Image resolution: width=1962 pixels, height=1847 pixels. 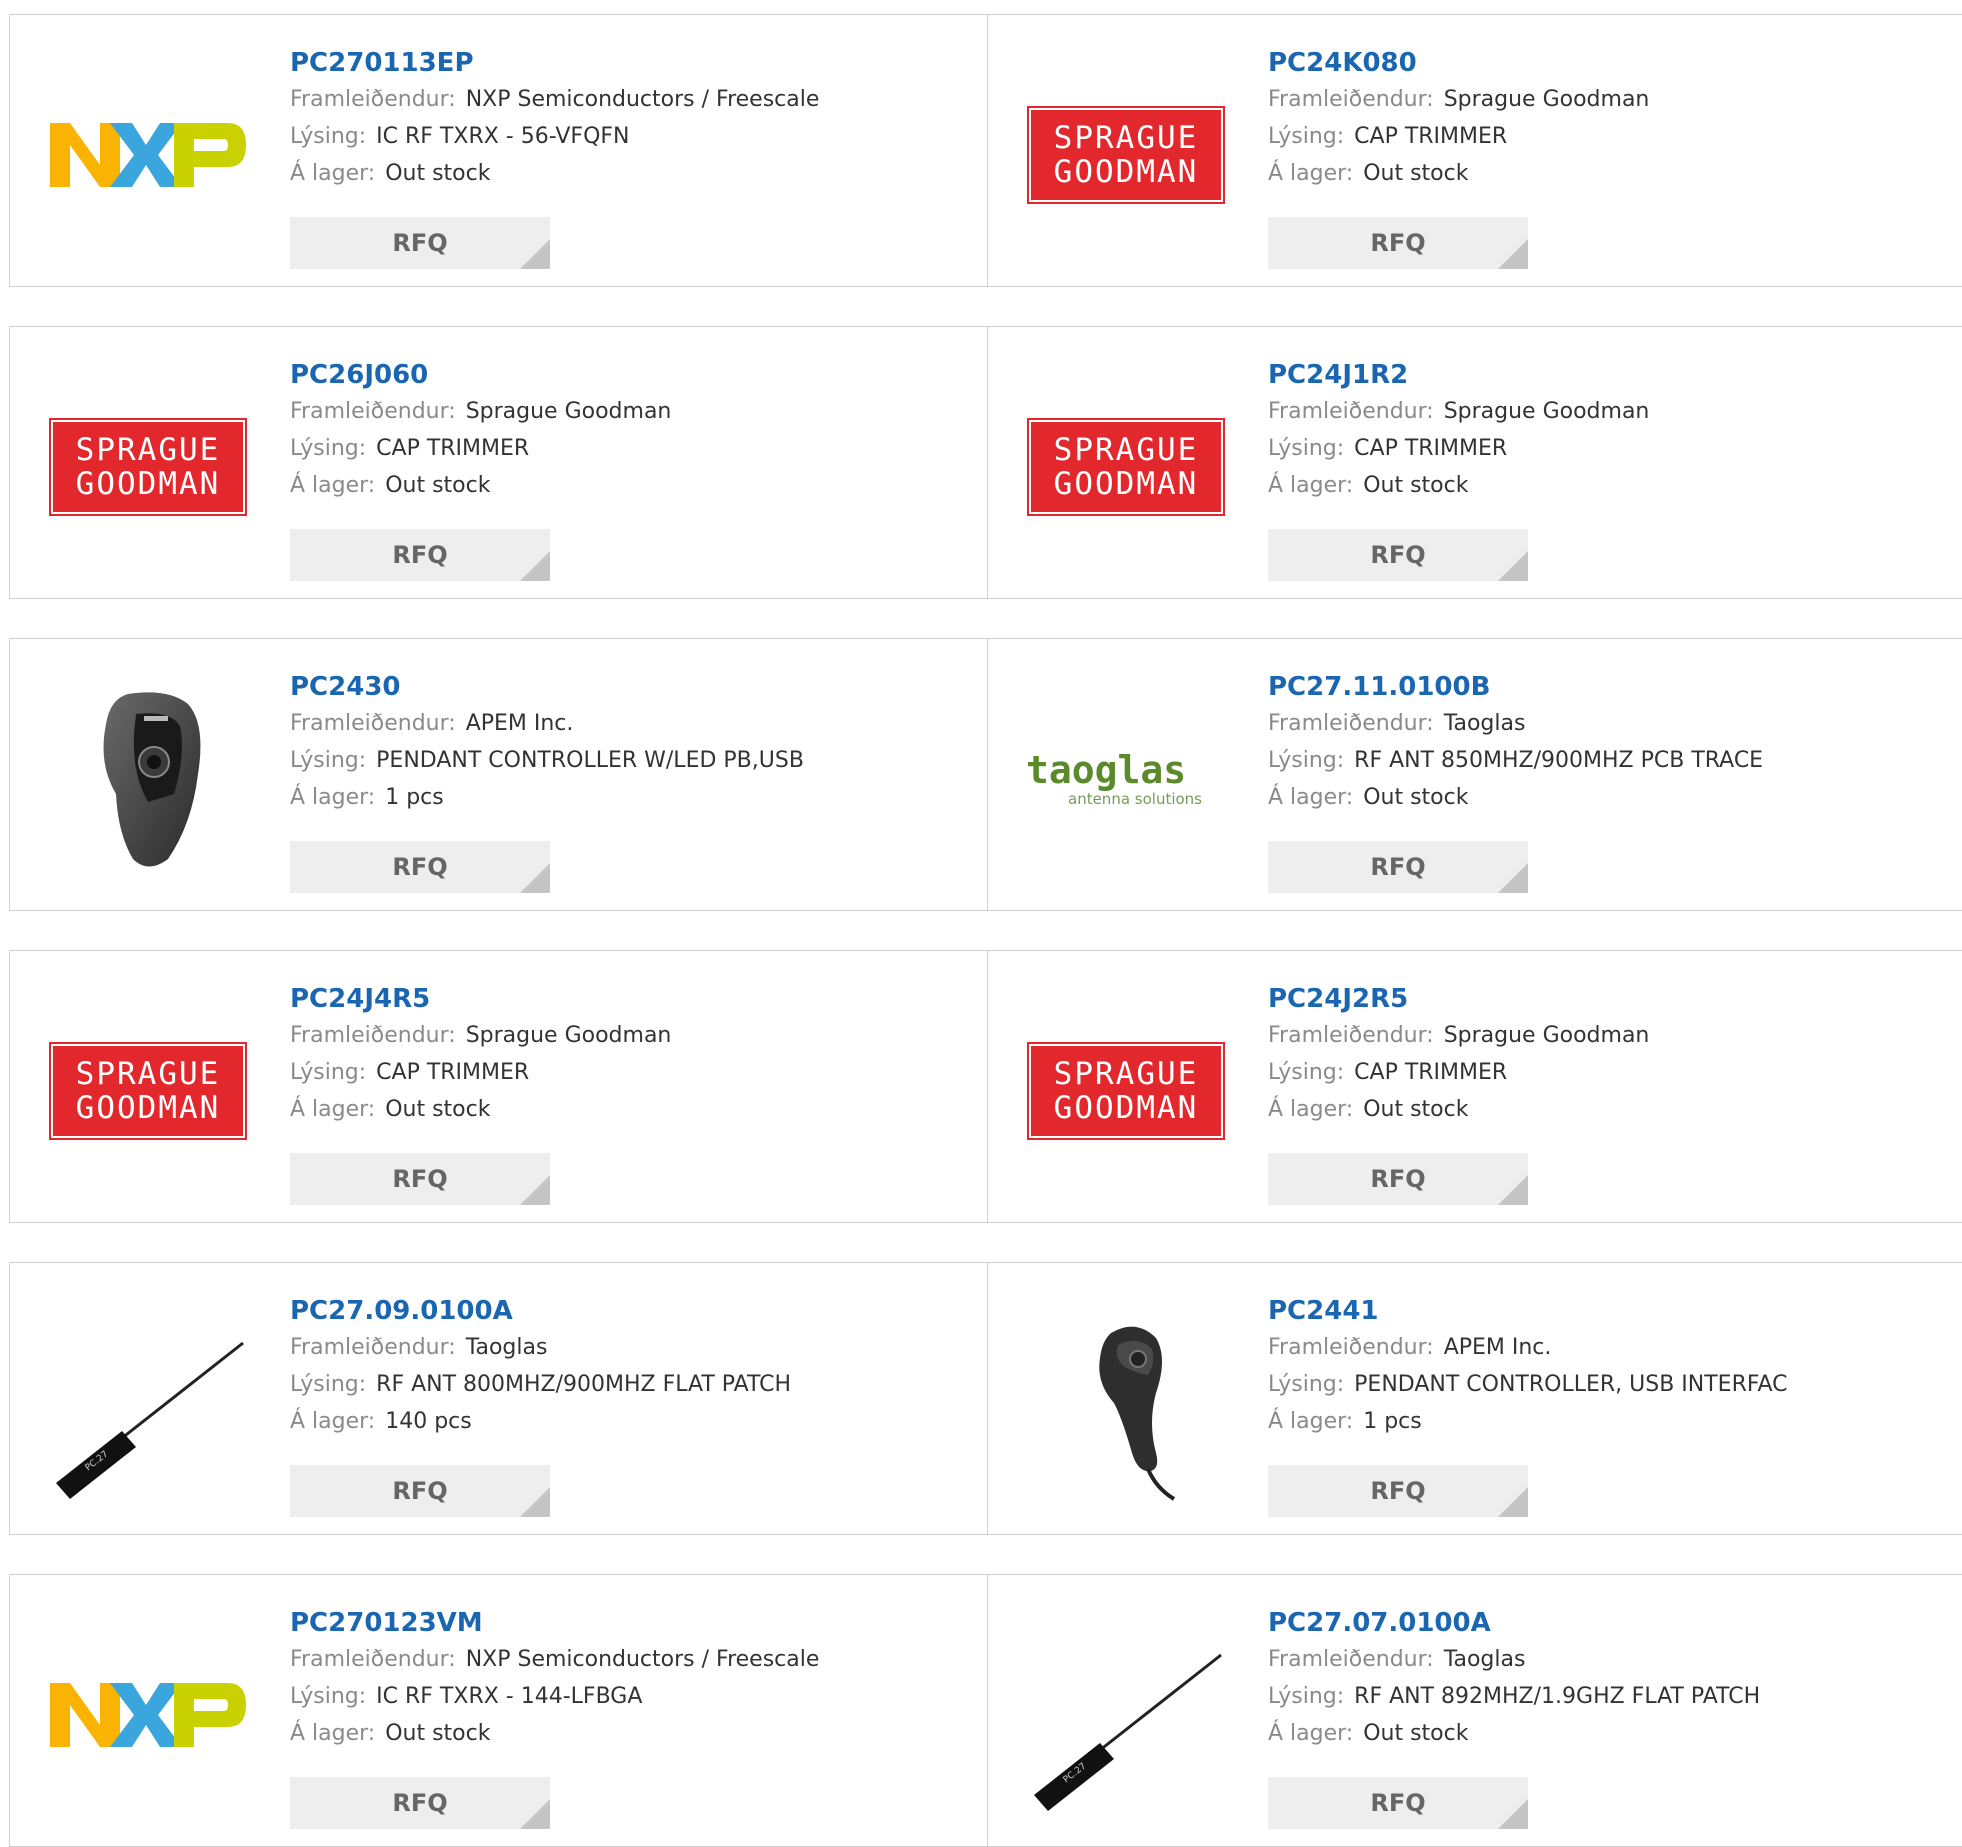 I want to click on part-number-link: PC2430, so click(x=633, y=687).